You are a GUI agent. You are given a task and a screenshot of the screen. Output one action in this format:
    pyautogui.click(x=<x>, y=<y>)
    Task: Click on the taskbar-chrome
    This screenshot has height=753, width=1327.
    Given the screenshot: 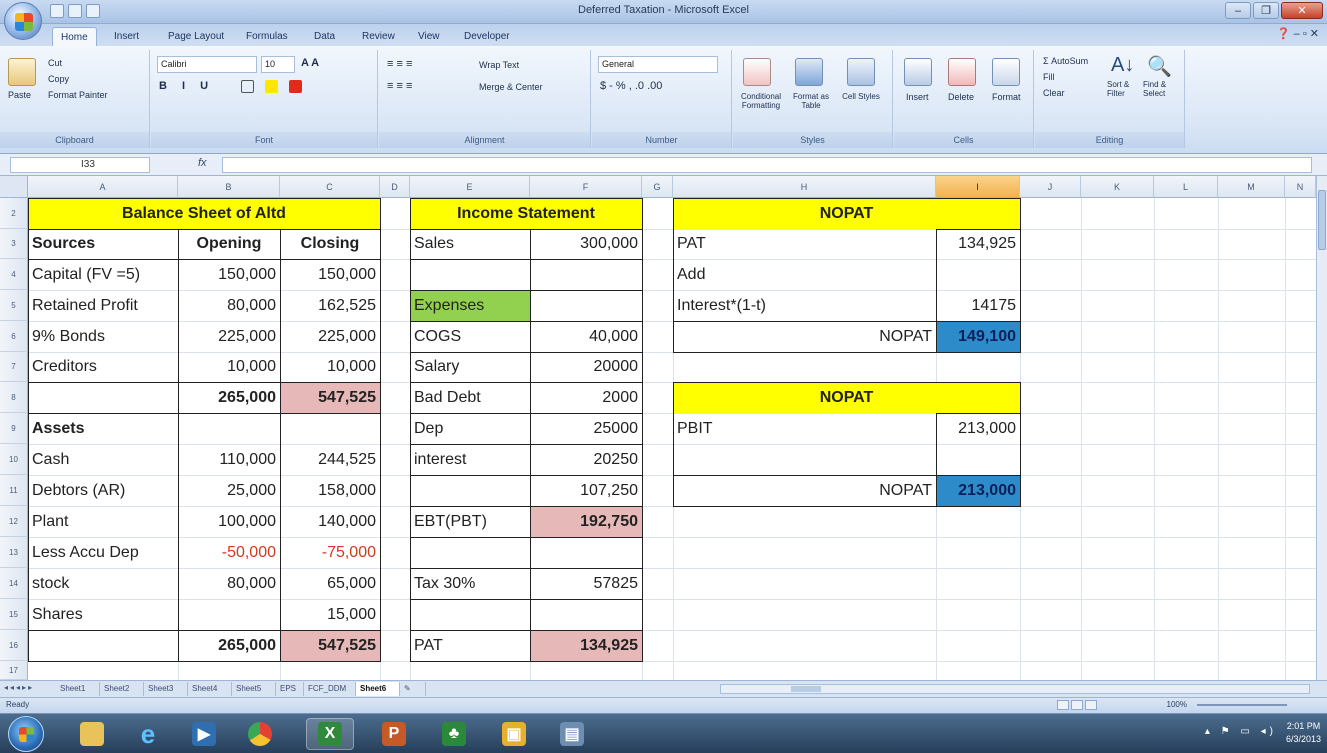 What is the action you would take?
    pyautogui.click(x=260, y=734)
    